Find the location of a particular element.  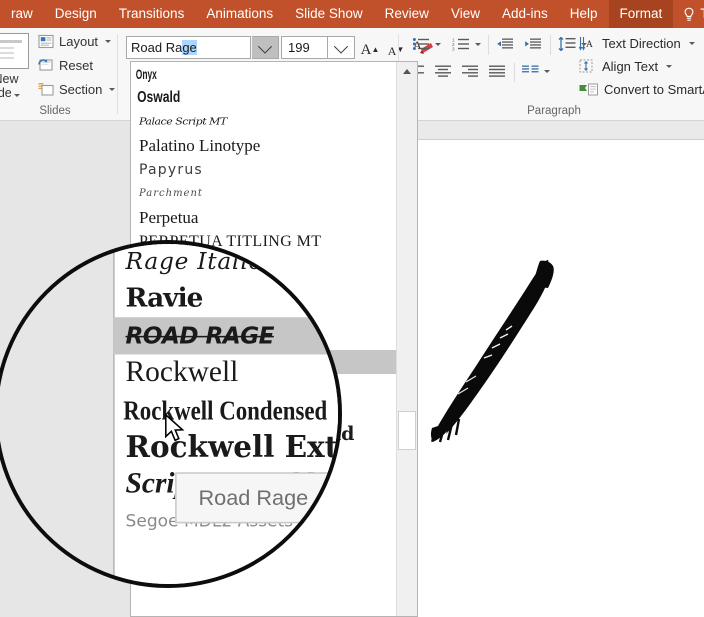

mouse-pointer is located at coordinates (170, 420).